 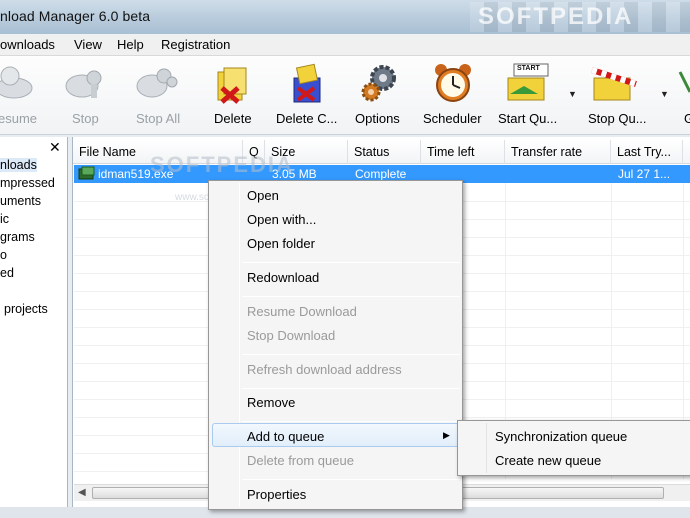 I want to click on list-watermark: SOFTPEDIA, so click(x=222, y=164).